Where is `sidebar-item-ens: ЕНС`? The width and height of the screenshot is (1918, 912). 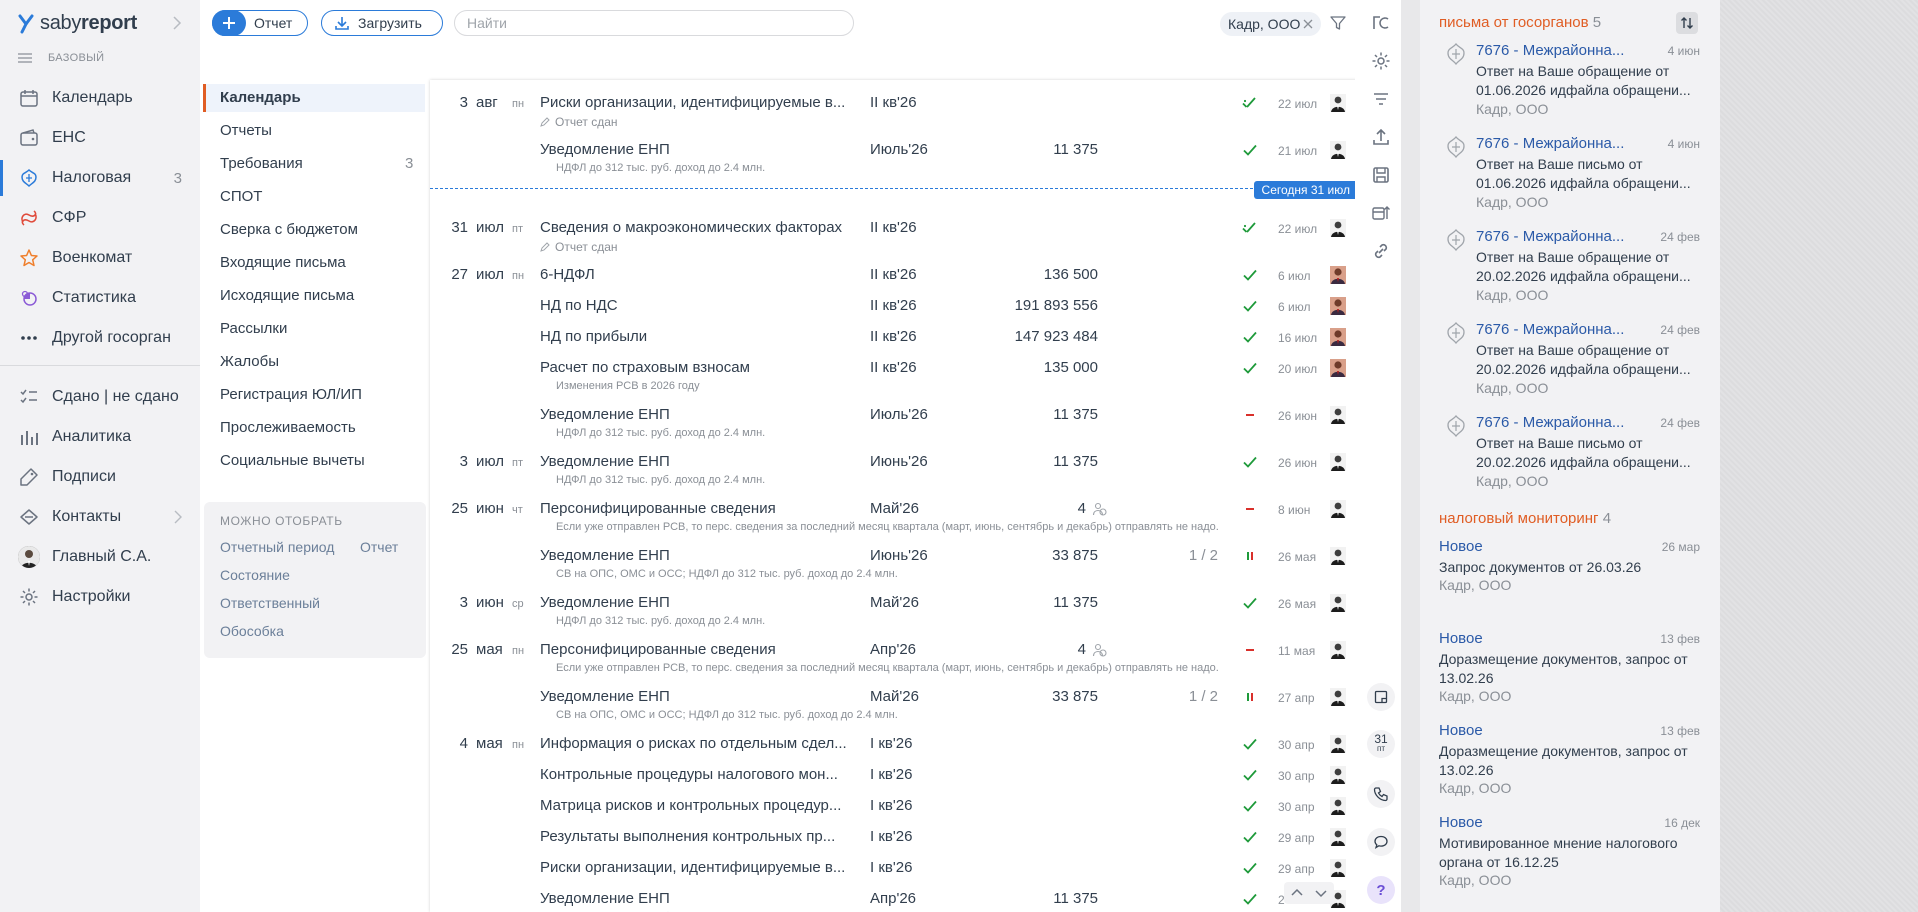
sidebar-item-ens: ЕНС is located at coordinates (100, 138).